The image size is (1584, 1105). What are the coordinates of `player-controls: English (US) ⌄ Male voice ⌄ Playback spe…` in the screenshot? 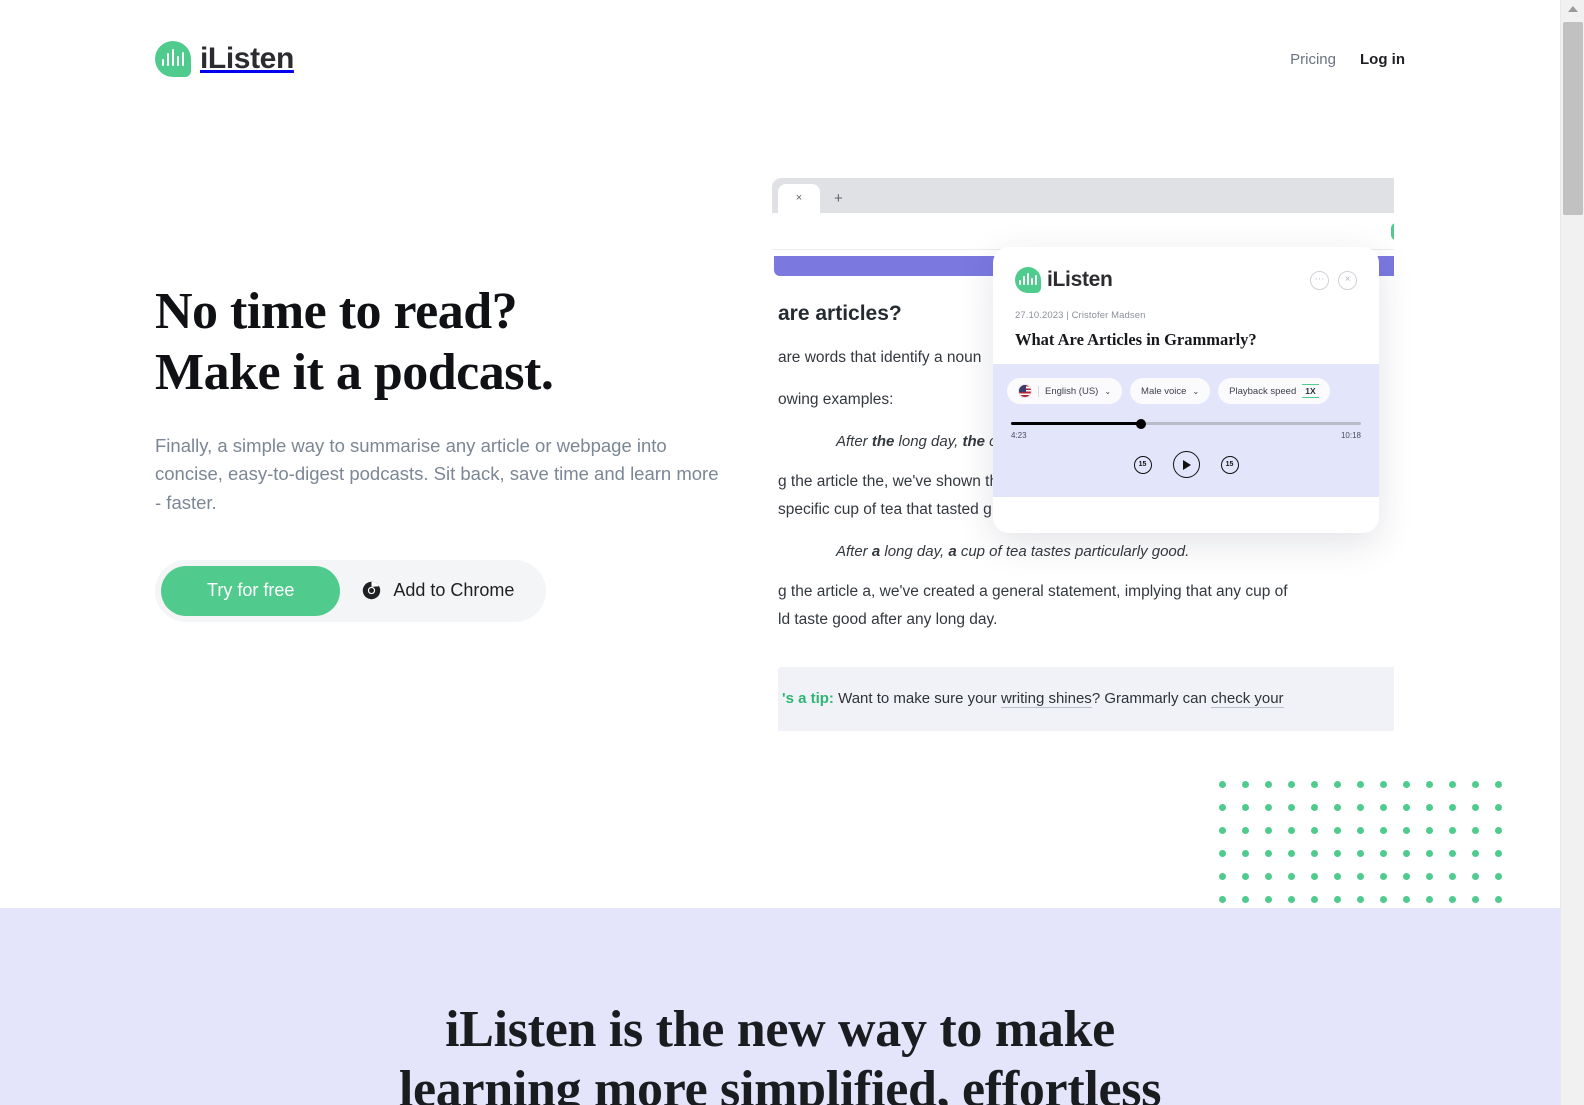 It's located at (1186, 430).